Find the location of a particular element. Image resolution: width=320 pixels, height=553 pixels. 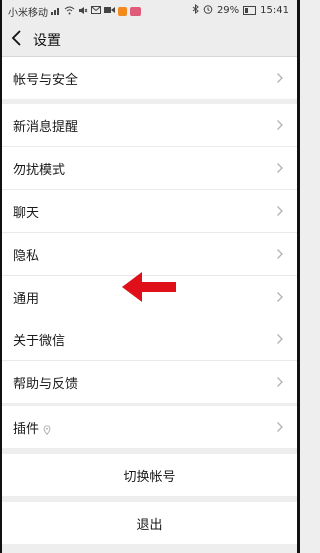

wifi-icon is located at coordinates (69, 12).